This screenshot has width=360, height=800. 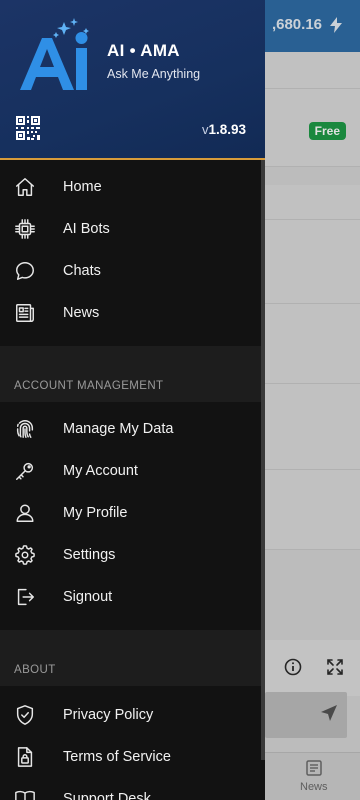 I want to click on menu-item-manage-my-data: Manage My Data, so click(x=132, y=429).